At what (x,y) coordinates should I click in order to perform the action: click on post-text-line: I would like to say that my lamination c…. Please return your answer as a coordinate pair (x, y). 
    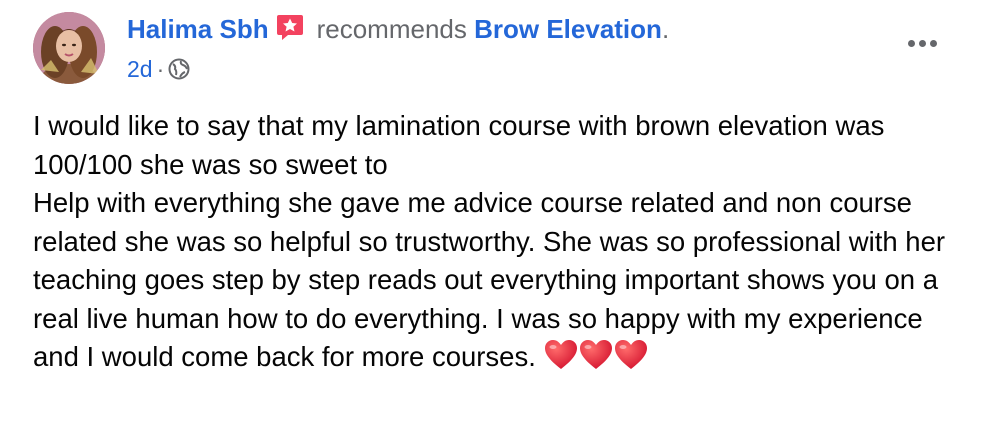
    Looking at the image, I should click on (459, 145).